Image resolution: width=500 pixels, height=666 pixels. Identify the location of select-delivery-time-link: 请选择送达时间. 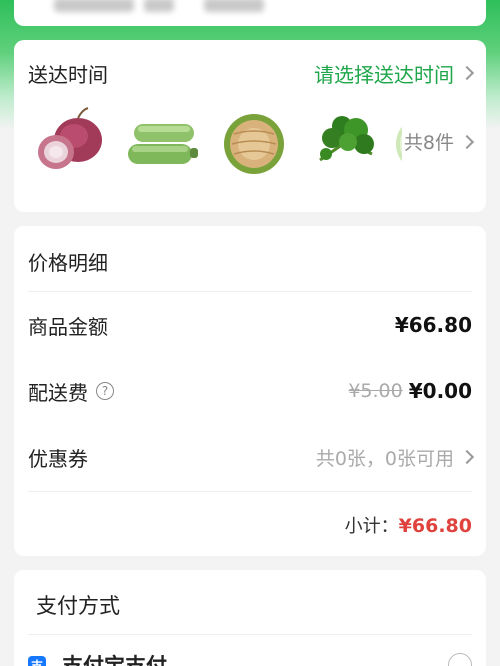
(394, 73).